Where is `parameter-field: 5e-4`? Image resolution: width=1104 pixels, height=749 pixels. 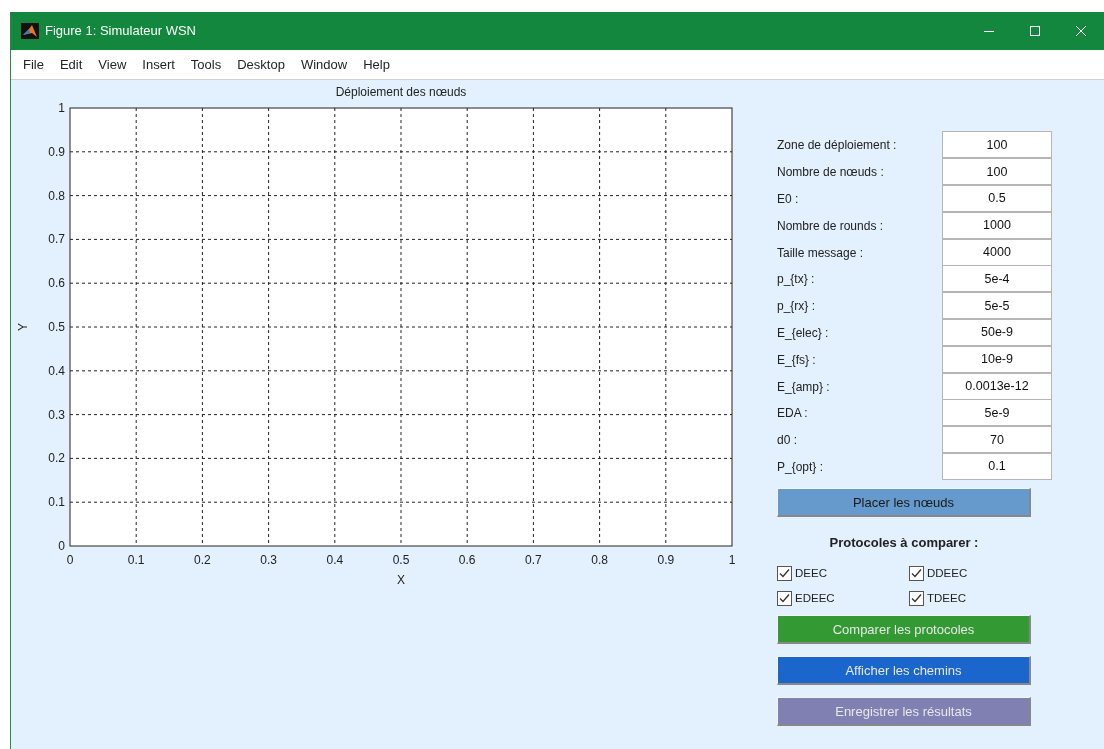
parameter-field: 5e-4 is located at coordinates (997, 279).